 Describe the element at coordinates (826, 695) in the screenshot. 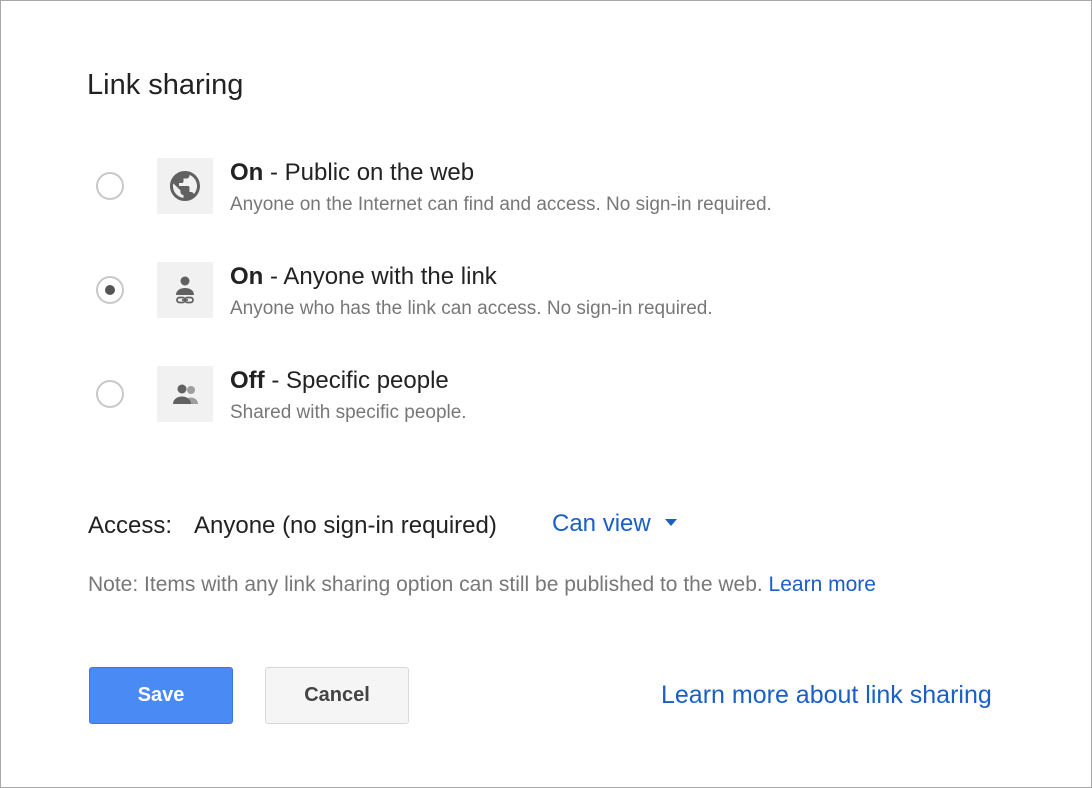

I see `learn-more-about-link-sharing-link: Learn more about link sharing` at that location.